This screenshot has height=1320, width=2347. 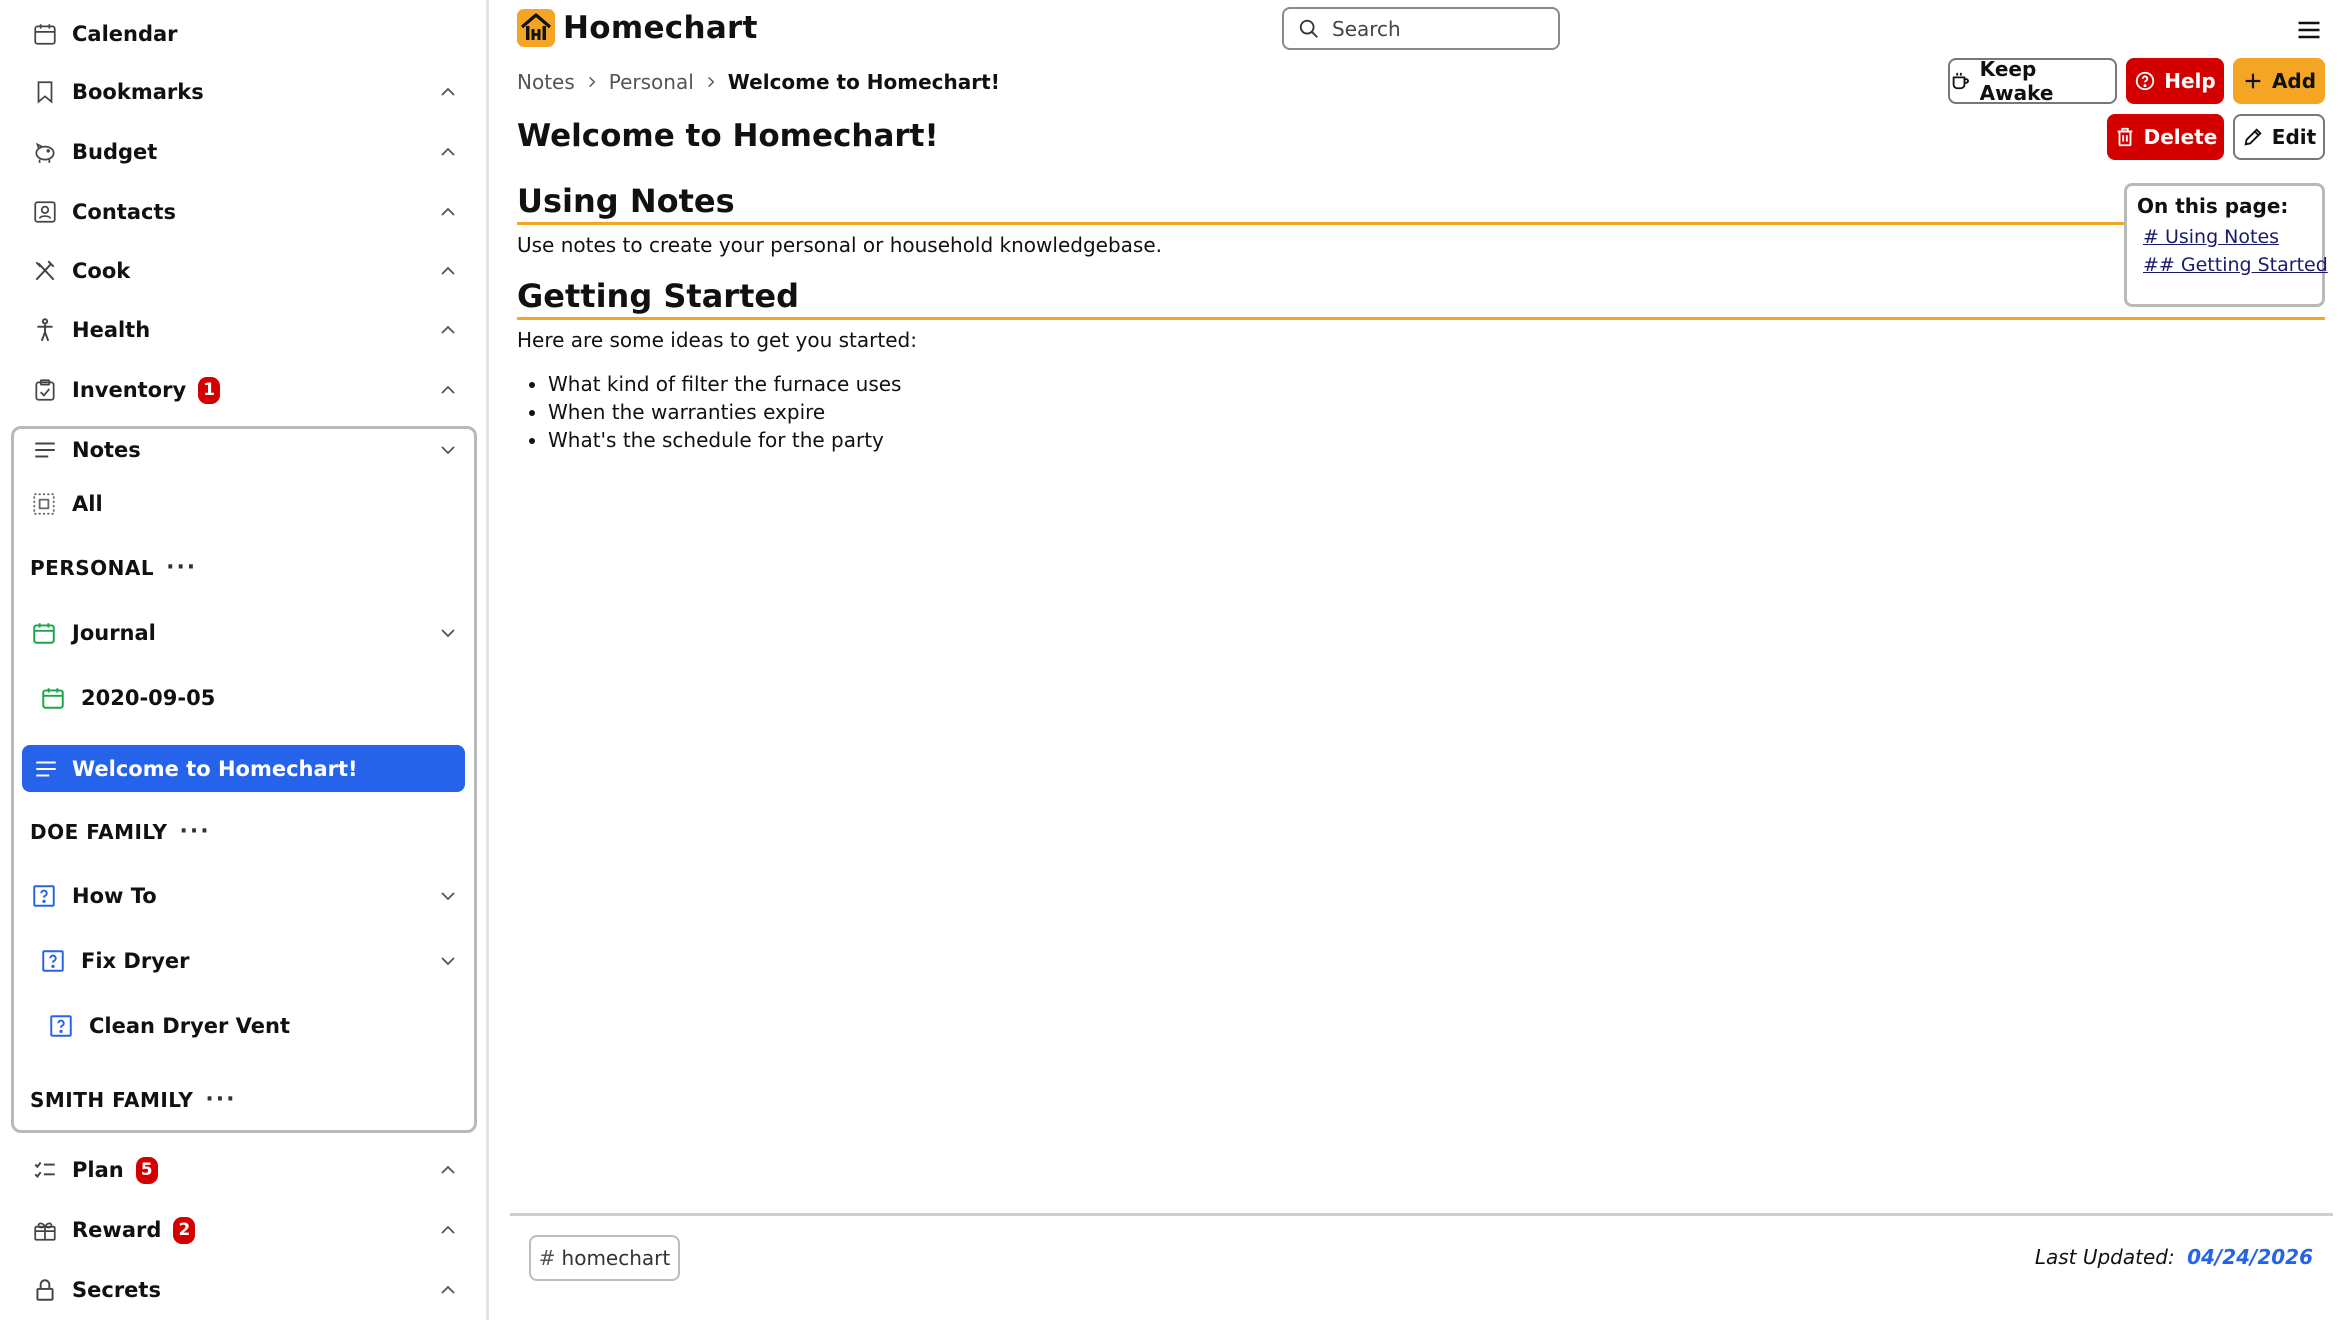 I want to click on notes-lines-icon, so click(x=45, y=450).